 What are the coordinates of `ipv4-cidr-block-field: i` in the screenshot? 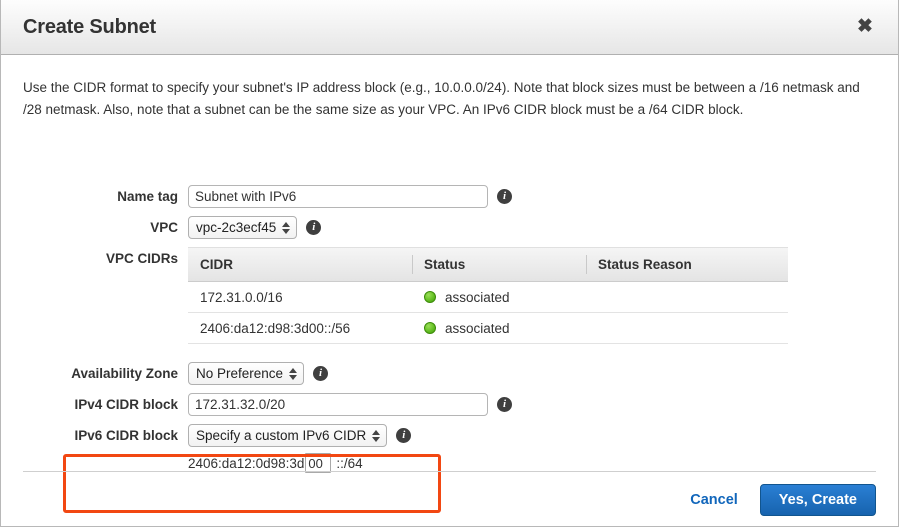 It's located at (543, 404).